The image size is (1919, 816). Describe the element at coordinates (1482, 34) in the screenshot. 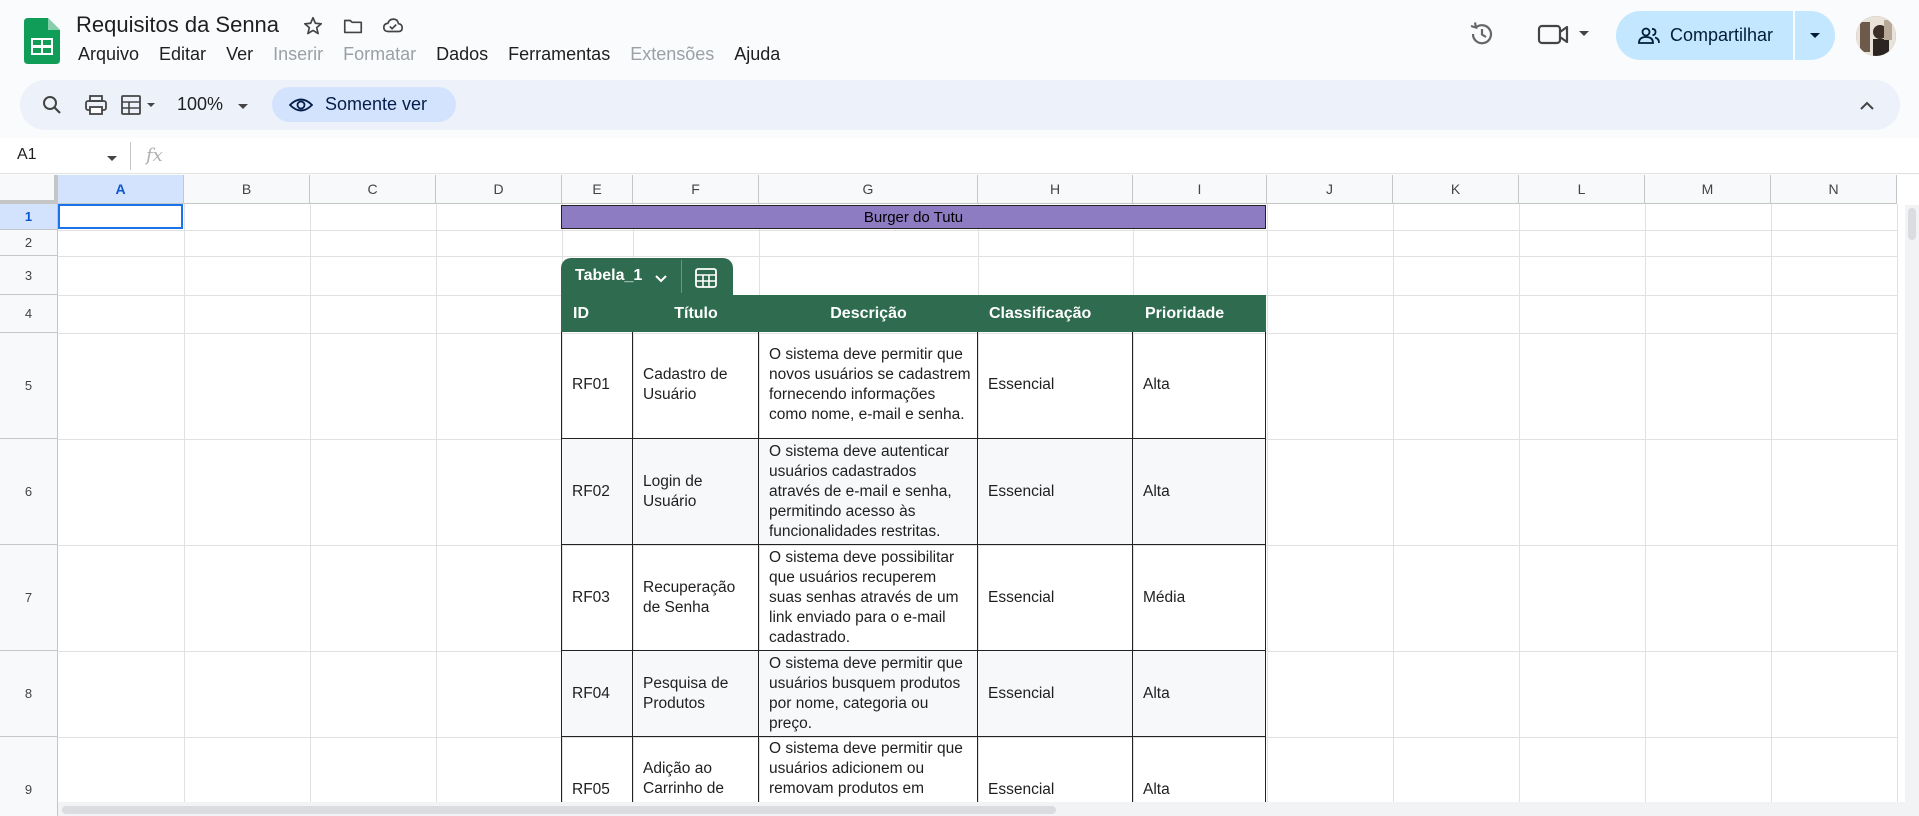

I see `version-history-icon` at that location.